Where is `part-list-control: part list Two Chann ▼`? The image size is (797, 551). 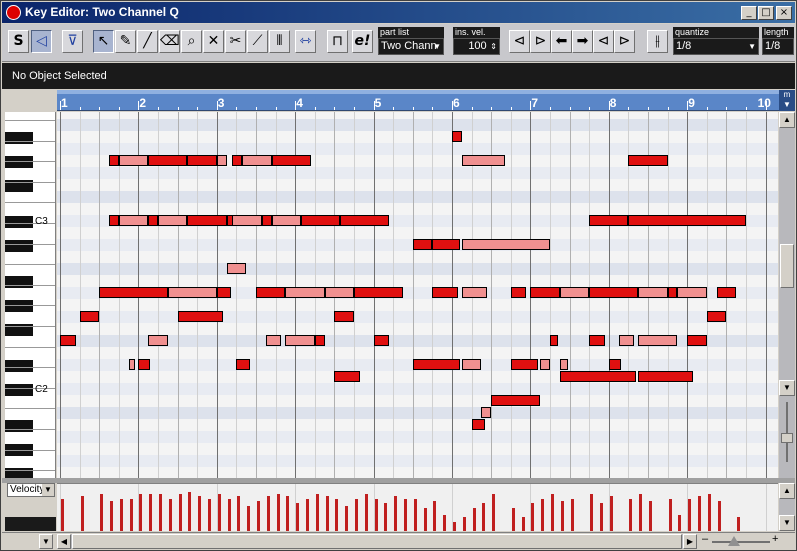
part-list-control: part list Two Chann ▼ is located at coordinates (411, 41).